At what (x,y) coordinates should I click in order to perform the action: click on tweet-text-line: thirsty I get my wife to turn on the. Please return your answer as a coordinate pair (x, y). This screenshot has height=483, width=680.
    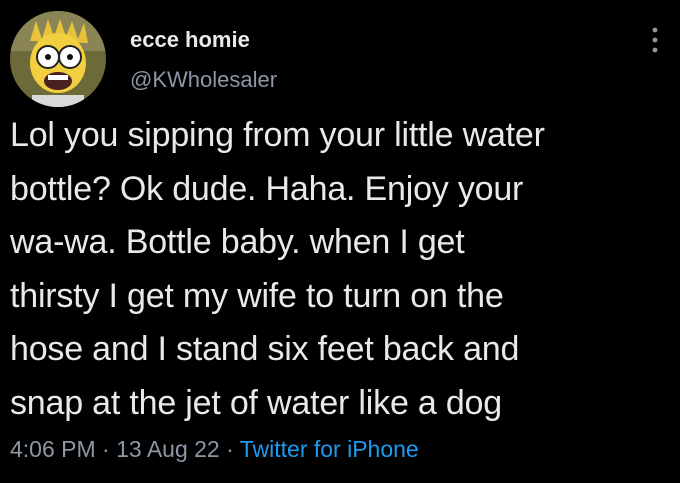
    Looking at the image, I should click on (257, 295).